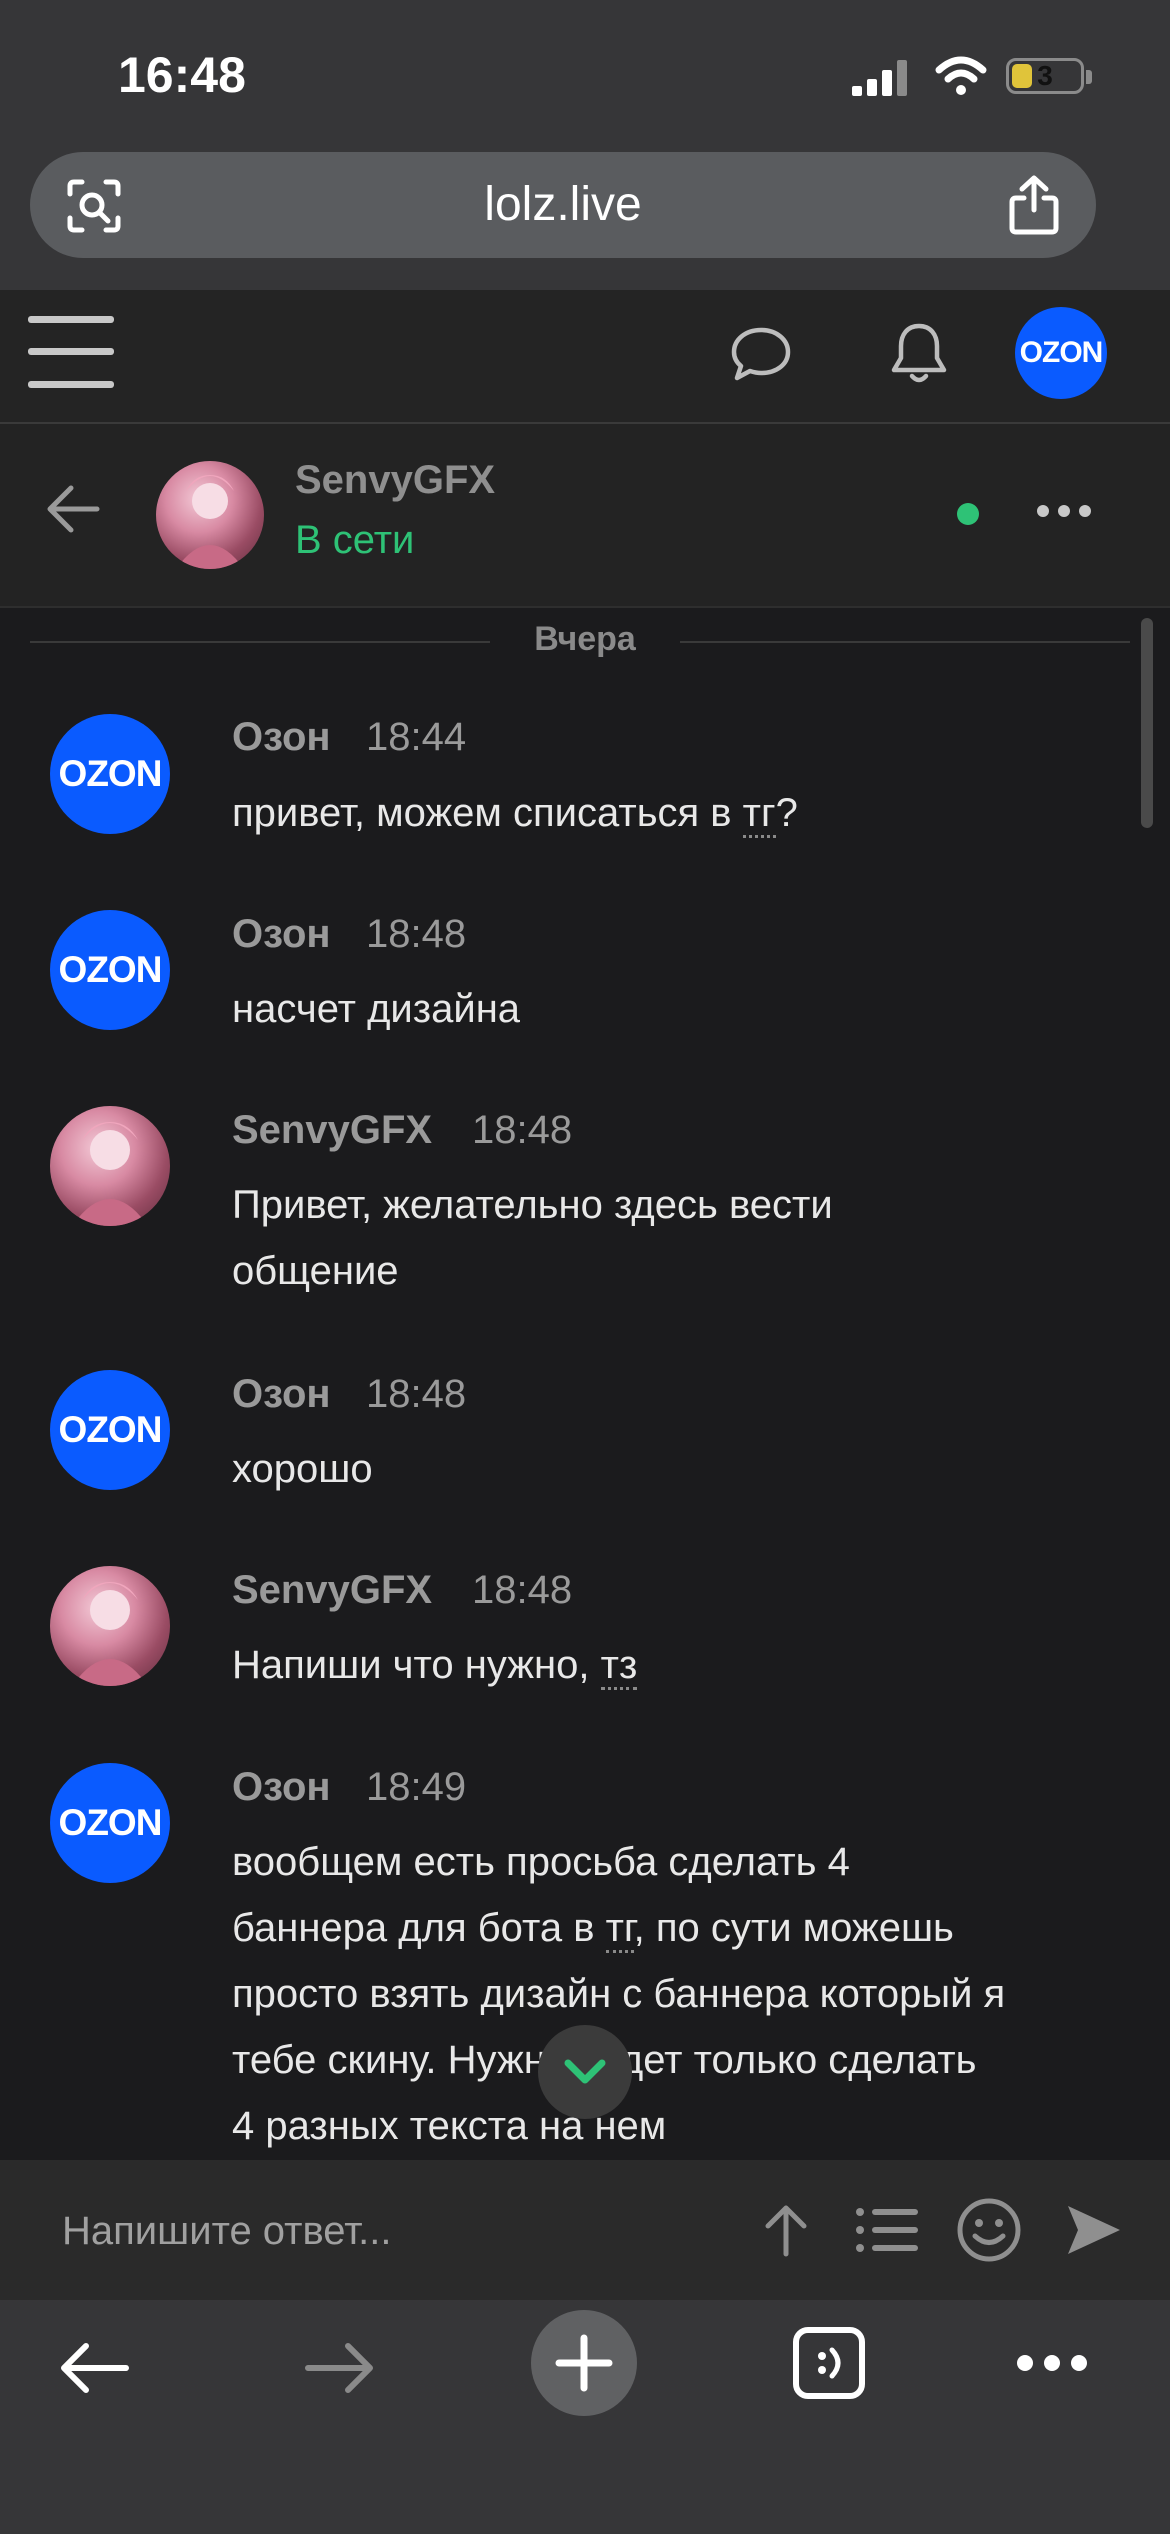 The width and height of the screenshot is (1170, 2534). What do you see at coordinates (1052, 2363) in the screenshot?
I see `browser-more-icon` at bounding box center [1052, 2363].